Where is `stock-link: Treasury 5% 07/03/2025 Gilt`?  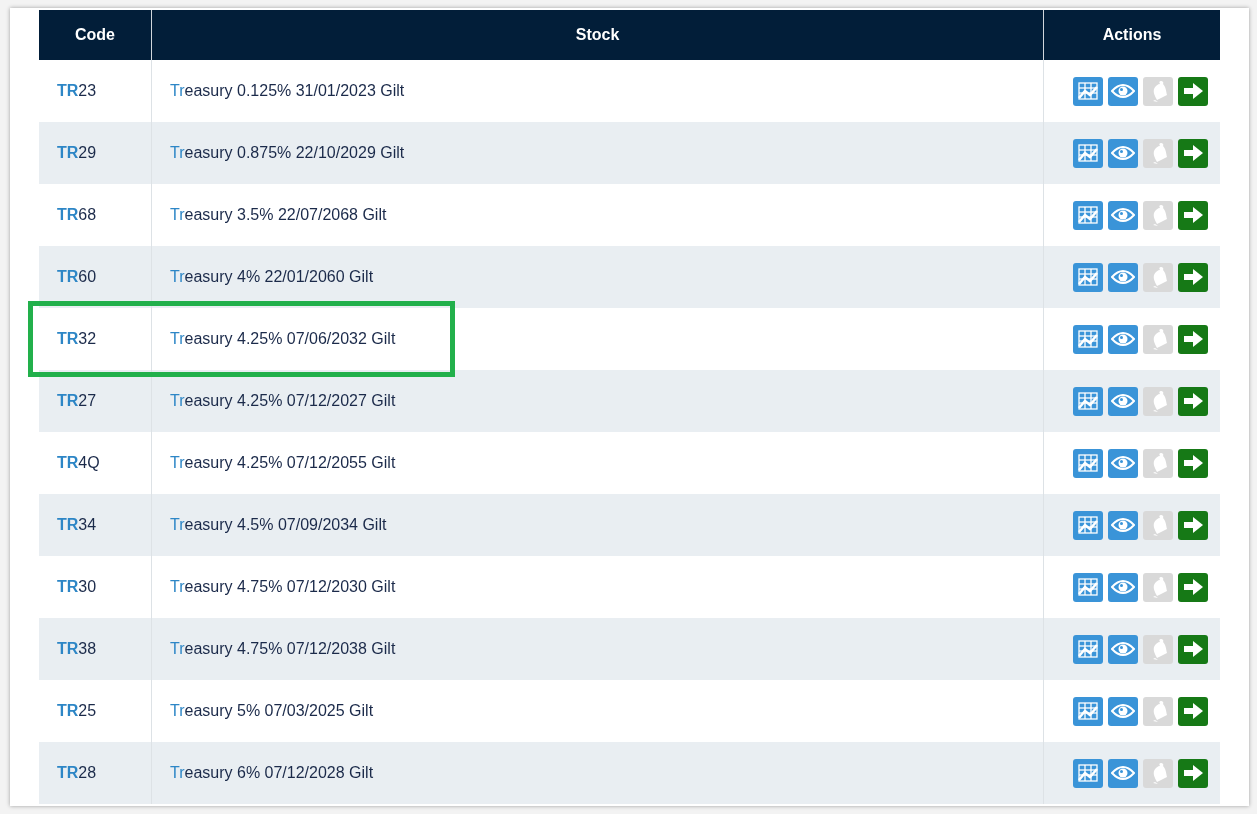
stock-link: Treasury 5% 07/03/2025 Gilt is located at coordinates (272, 711).